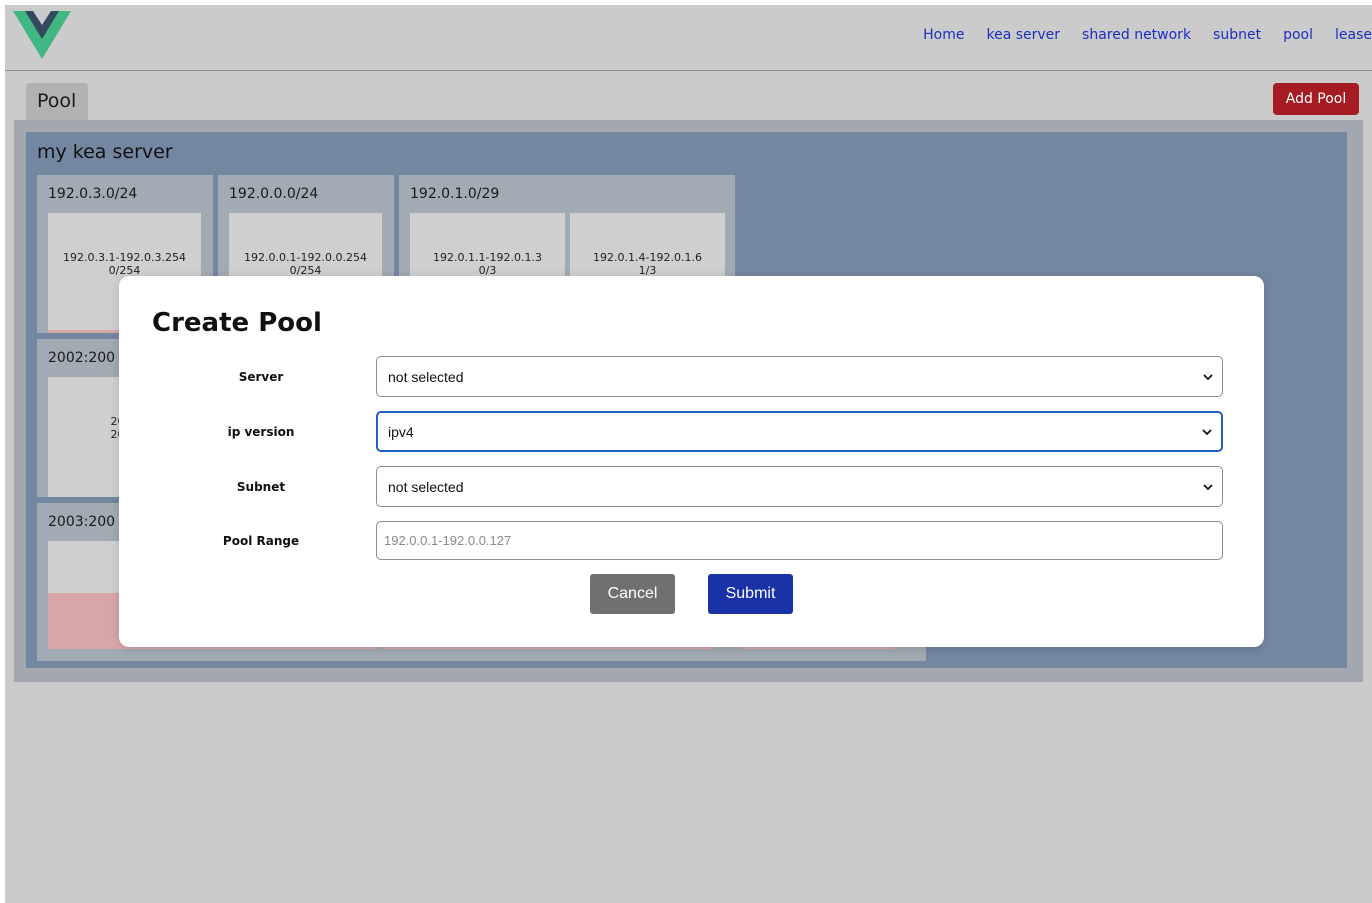  I want to click on nav-lease: lease, so click(1353, 35).